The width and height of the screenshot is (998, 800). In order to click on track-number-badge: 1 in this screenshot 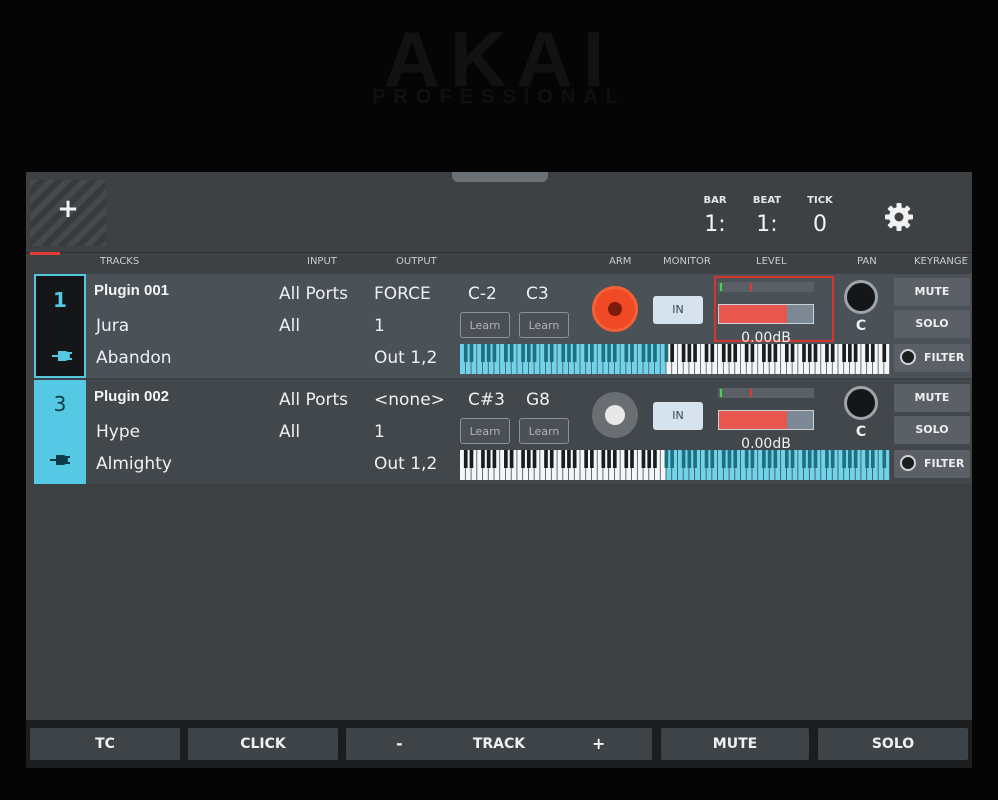, I will do `click(60, 326)`.